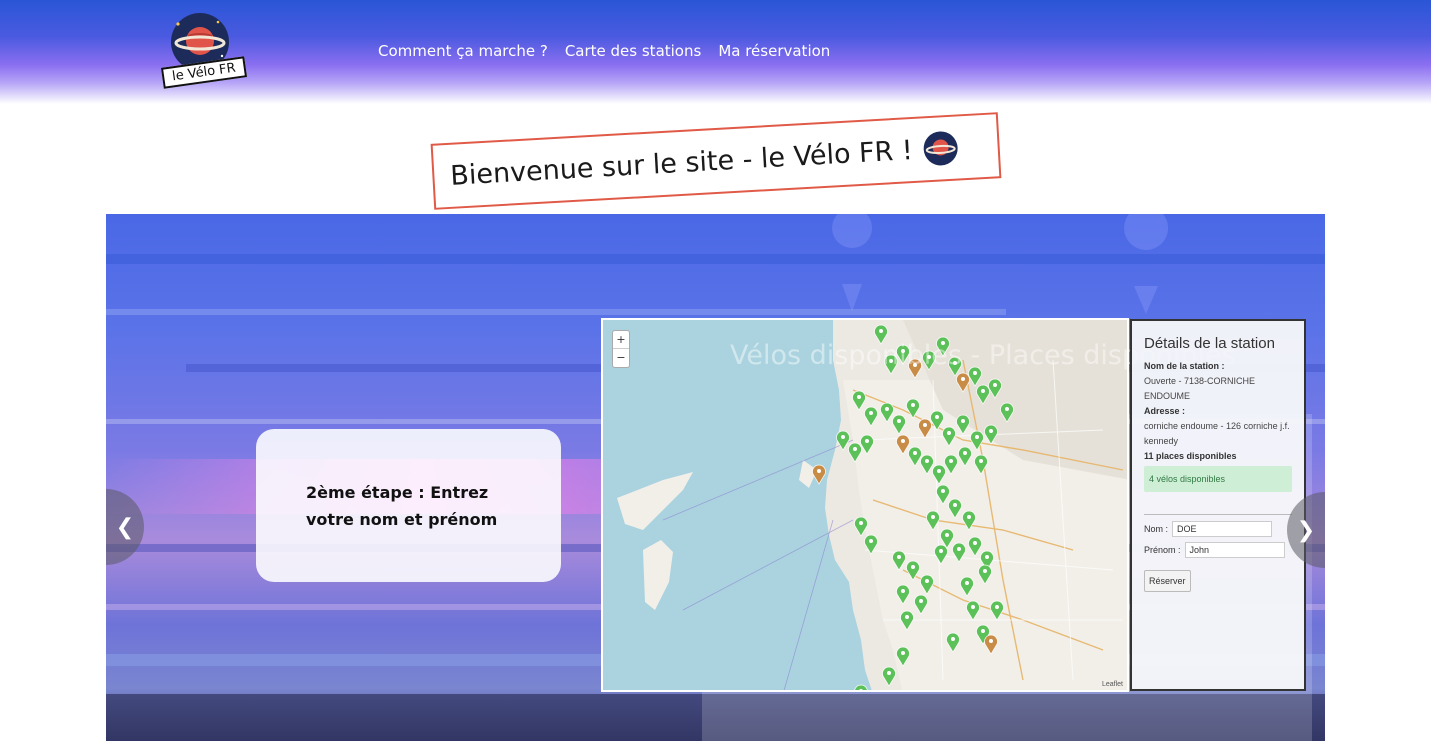 The image size is (1431, 741). What do you see at coordinates (1165, 411) in the screenshot?
I see `station-address-label: Adresse :` at bounding box center [1165, 411].